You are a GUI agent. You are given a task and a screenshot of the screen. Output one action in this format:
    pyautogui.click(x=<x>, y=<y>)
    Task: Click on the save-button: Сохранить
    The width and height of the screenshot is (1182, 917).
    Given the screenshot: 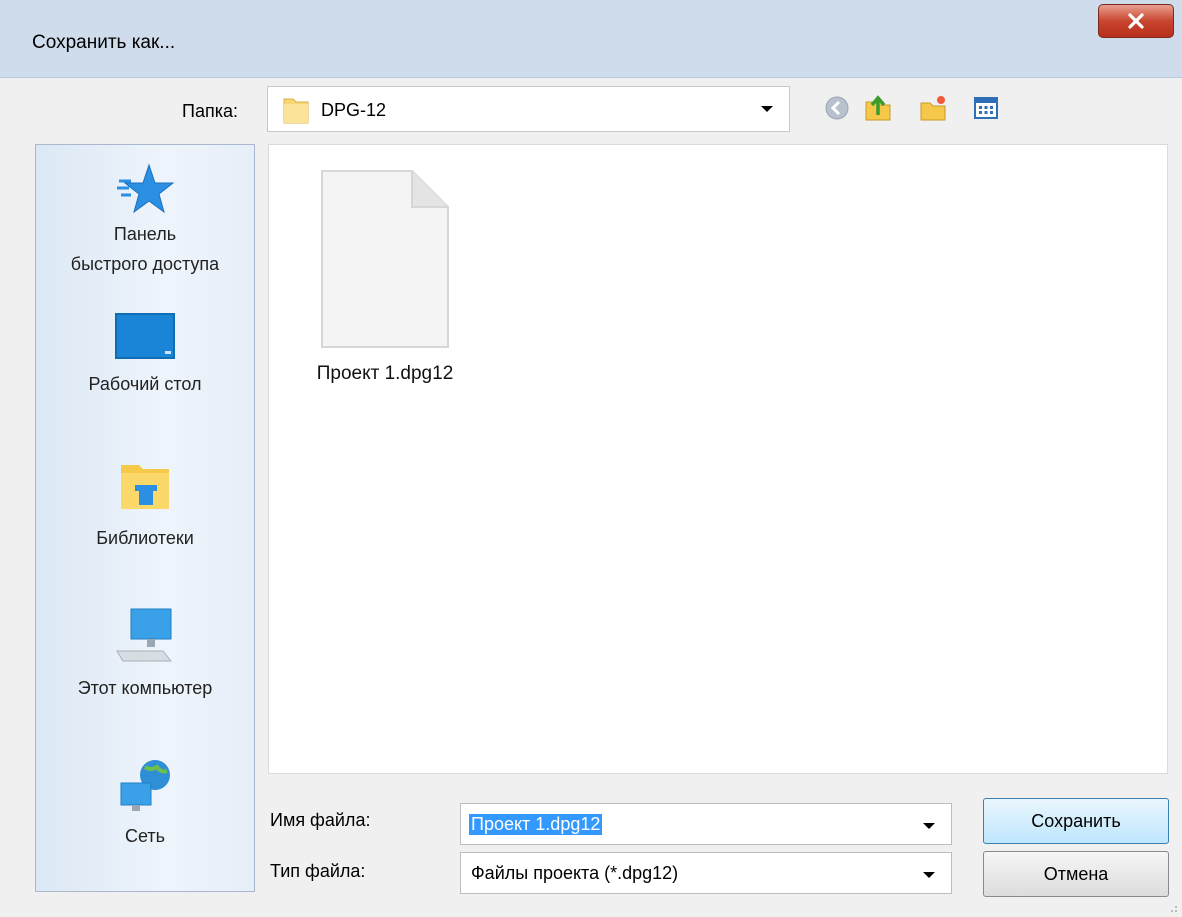 What is the action you would take?
    pyautogui.click(x=1076, y=821)
    